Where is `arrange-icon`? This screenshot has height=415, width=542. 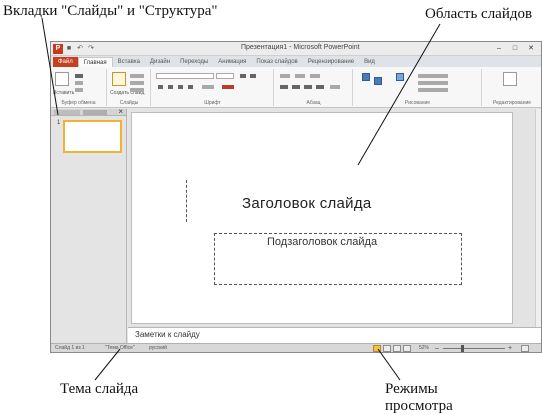 arrange-icon is located at coordinates (378, 81).